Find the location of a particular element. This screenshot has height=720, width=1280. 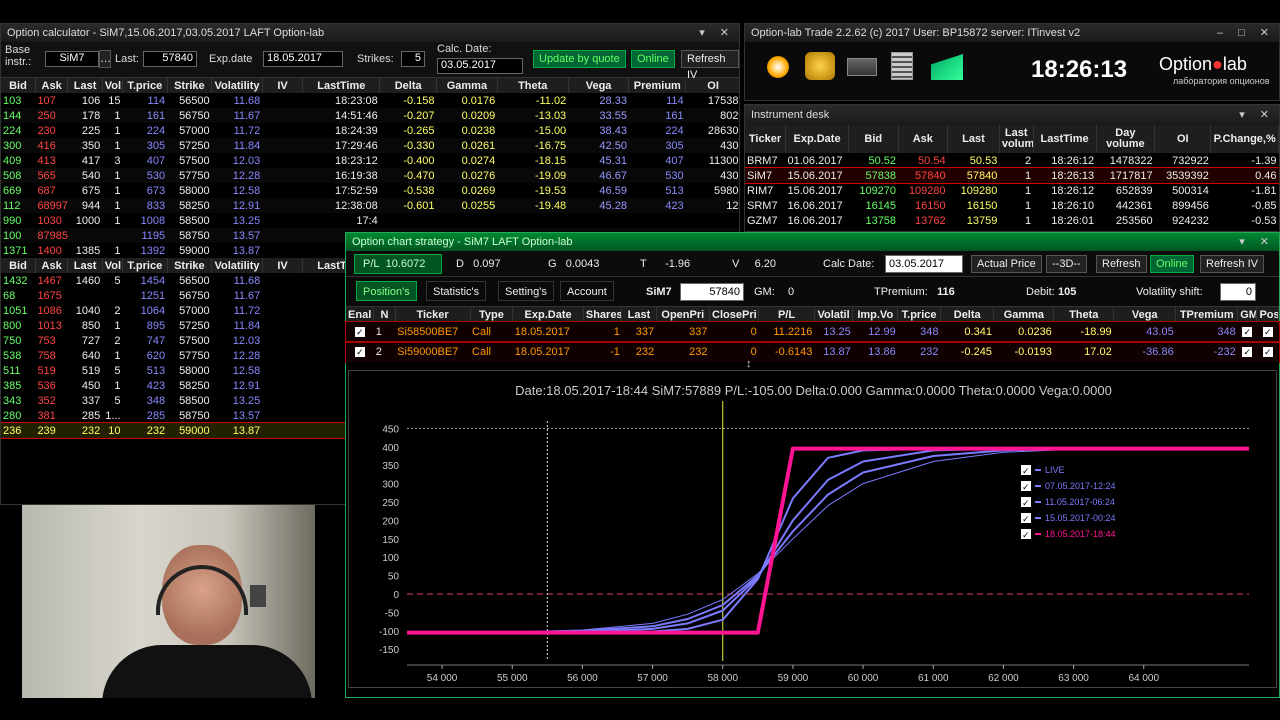

calc-header-cell: Premium is located at coordinates (657, 85).